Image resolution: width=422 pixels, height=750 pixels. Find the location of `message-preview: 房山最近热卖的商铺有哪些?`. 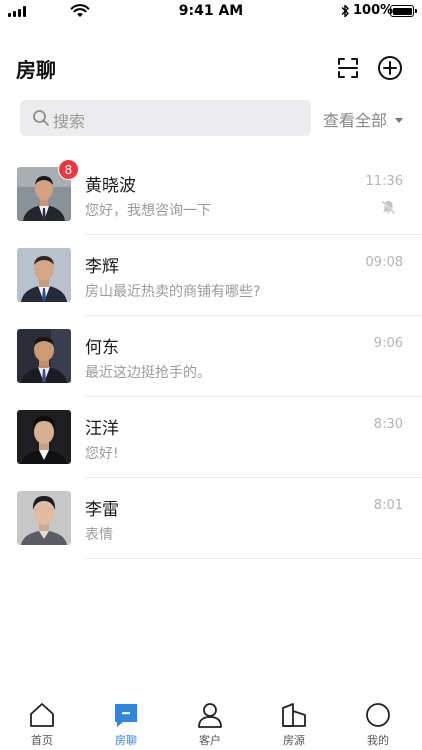

message-preview: 房山最近热卖的商铺有哪些? is located at coordinates (173, 292).